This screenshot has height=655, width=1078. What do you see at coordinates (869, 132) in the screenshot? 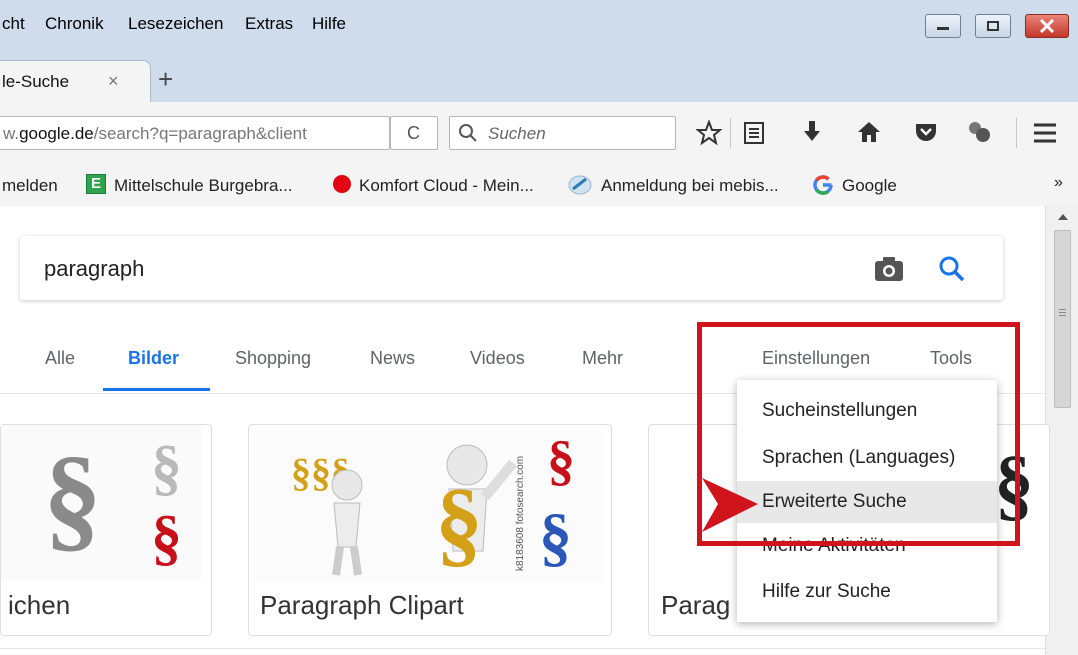
I see `home-icon` at bounding box center [869, 132].